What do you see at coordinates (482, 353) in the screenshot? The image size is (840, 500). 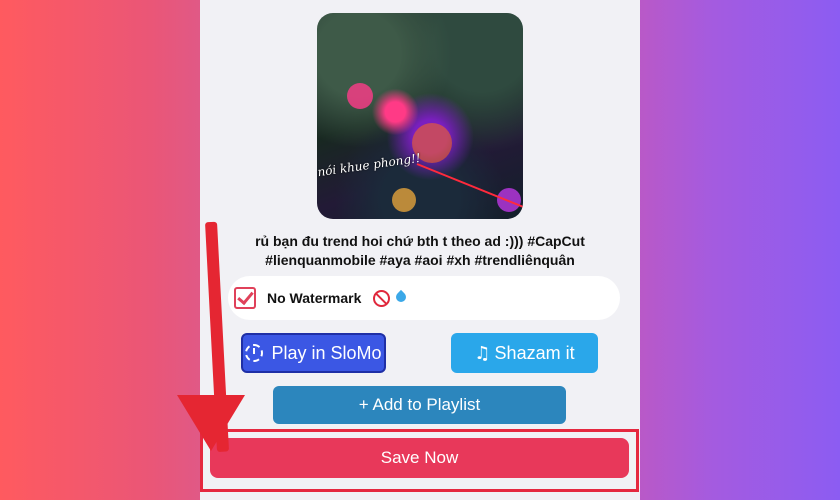 I see `music-note-icon: ♫` at bounding box center [482, 353].